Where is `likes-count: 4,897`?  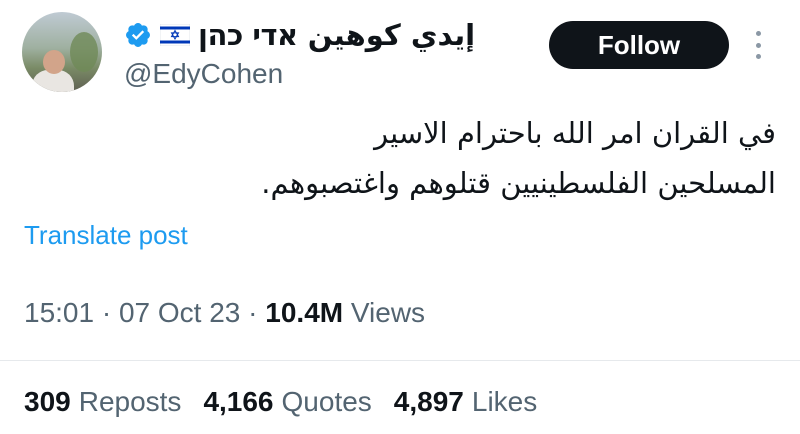 likes-count: 4,897 is located at coordinates (428, 401).